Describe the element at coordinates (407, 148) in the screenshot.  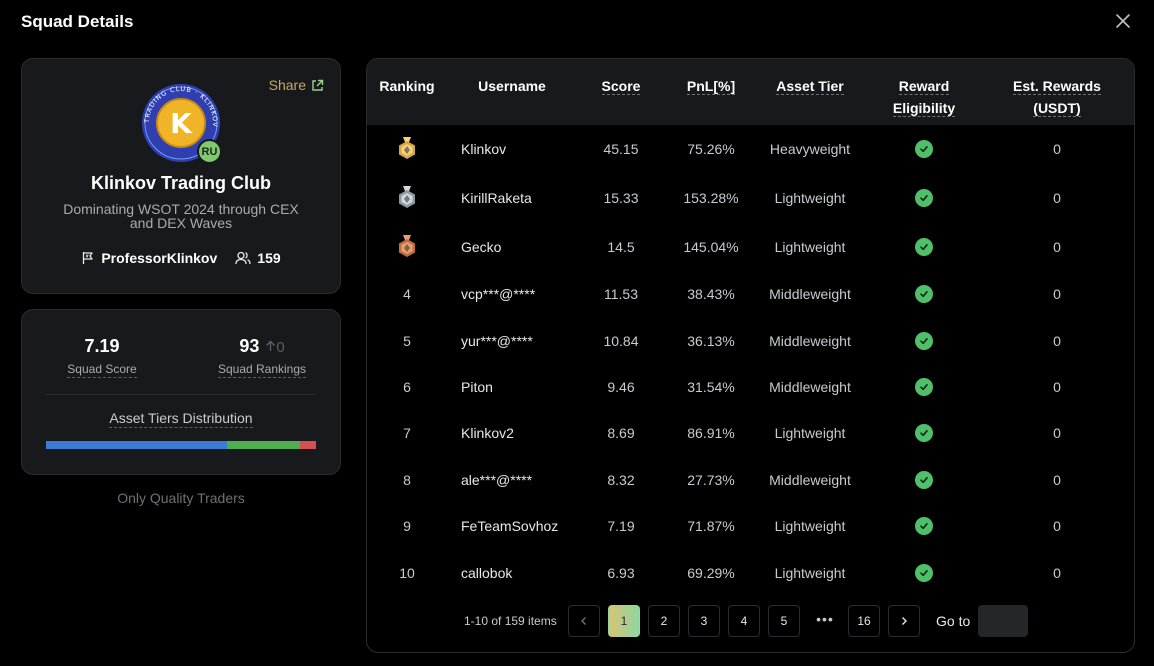
I see `gold-medal-icon` at that location.